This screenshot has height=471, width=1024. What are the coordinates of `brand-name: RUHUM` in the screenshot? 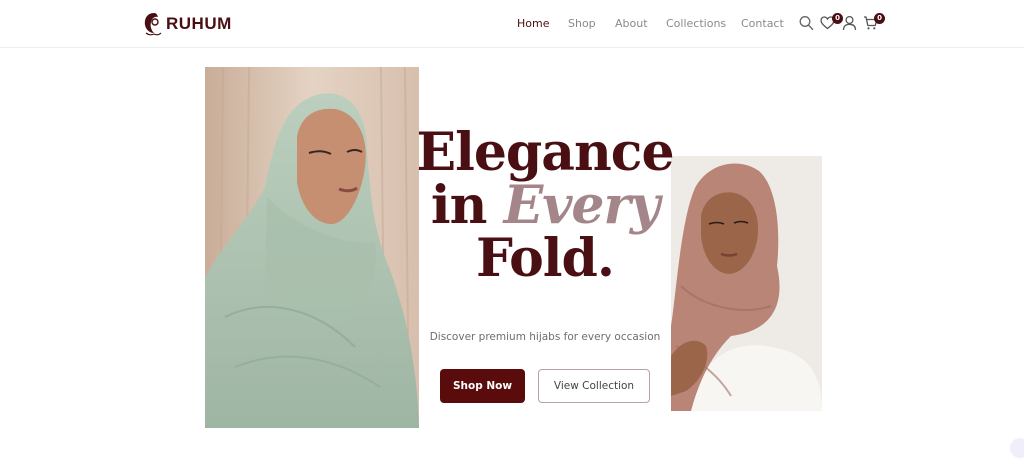 It's located at (199, 23).